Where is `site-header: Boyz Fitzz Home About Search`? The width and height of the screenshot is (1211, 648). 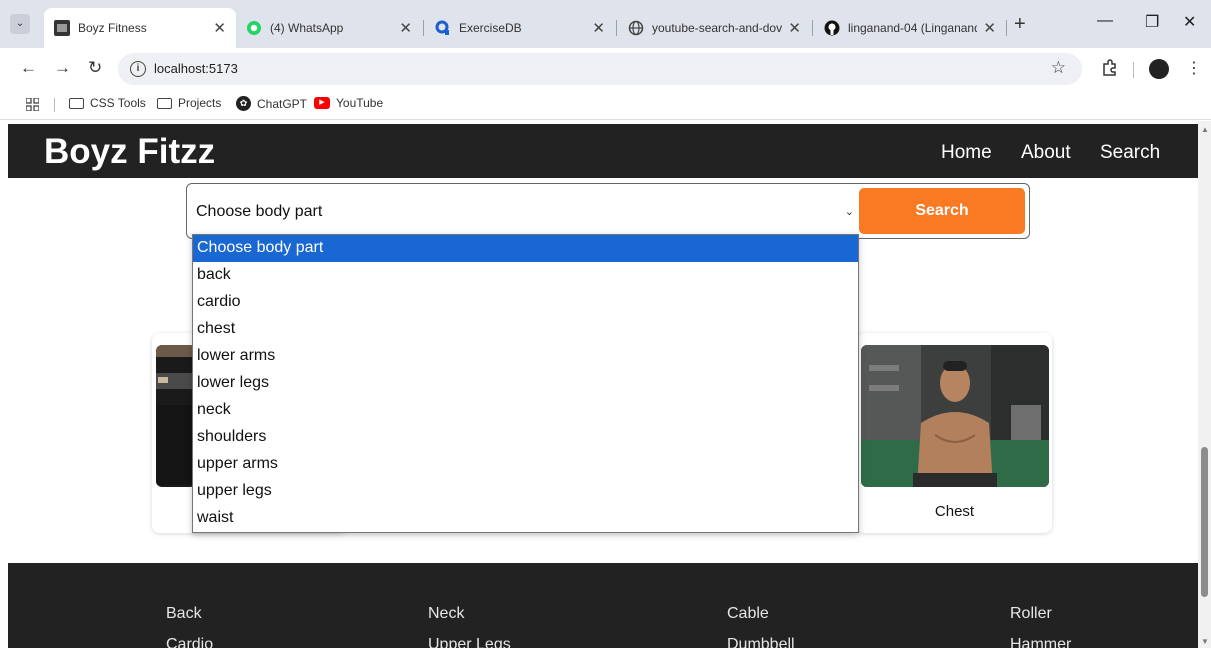 site-header: Boyz Fitzz Home About Search is located at coordinates (603, 151).